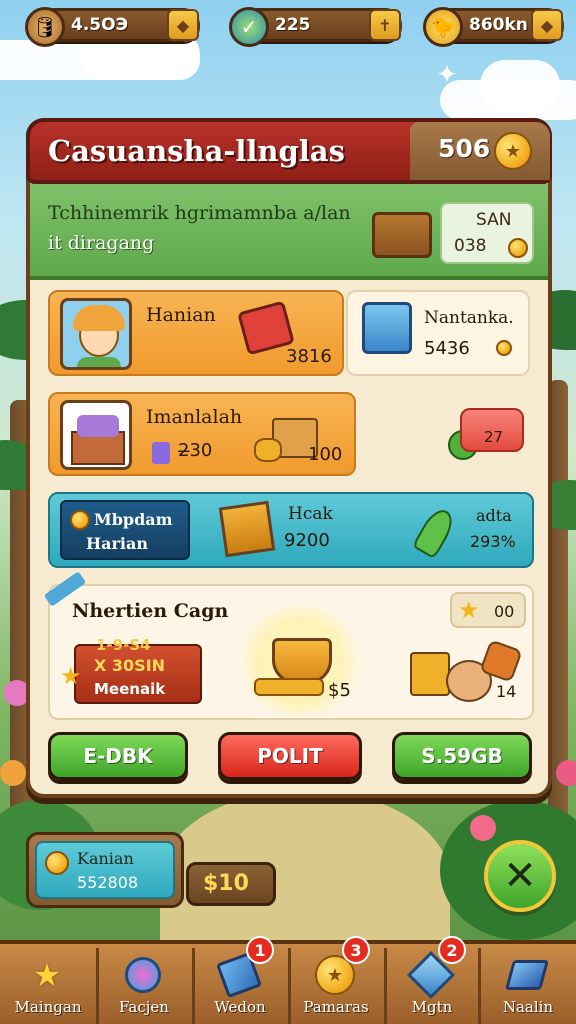 Image resolution: width=576 pixels, height=1024 pixels. Describe the element at coordinates (528, 1007) in the screenshot. I see `nav-label: Naalin` at that location.